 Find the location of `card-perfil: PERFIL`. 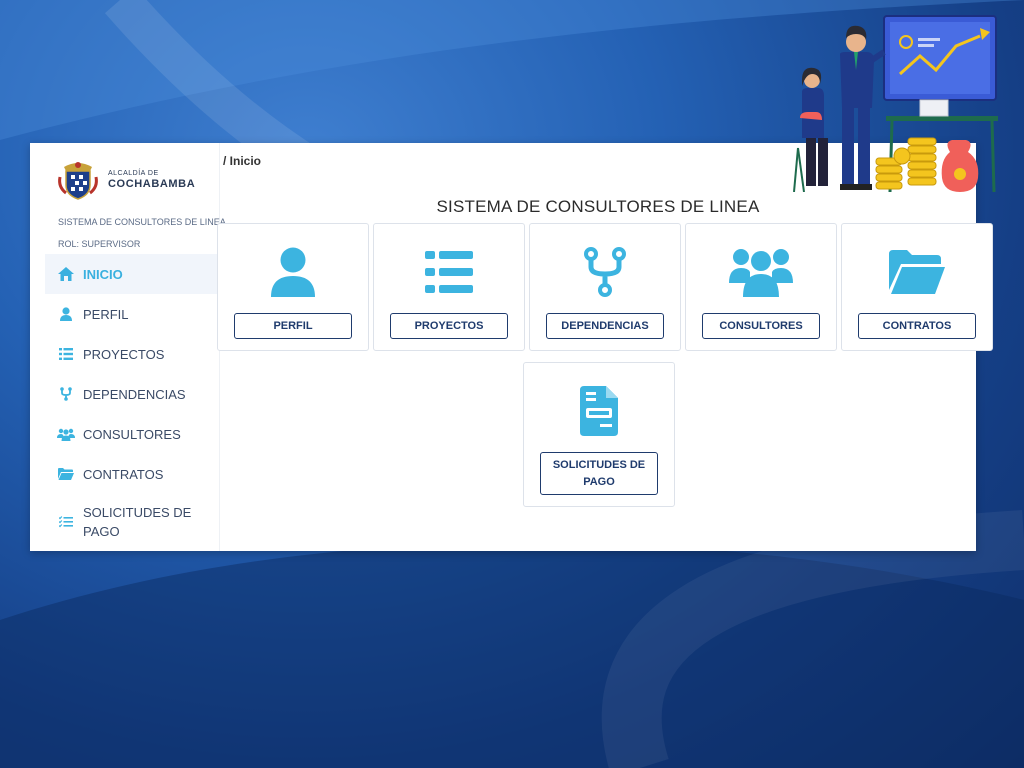

card-perfil: PERFIL is located at coordinates (293, 287).